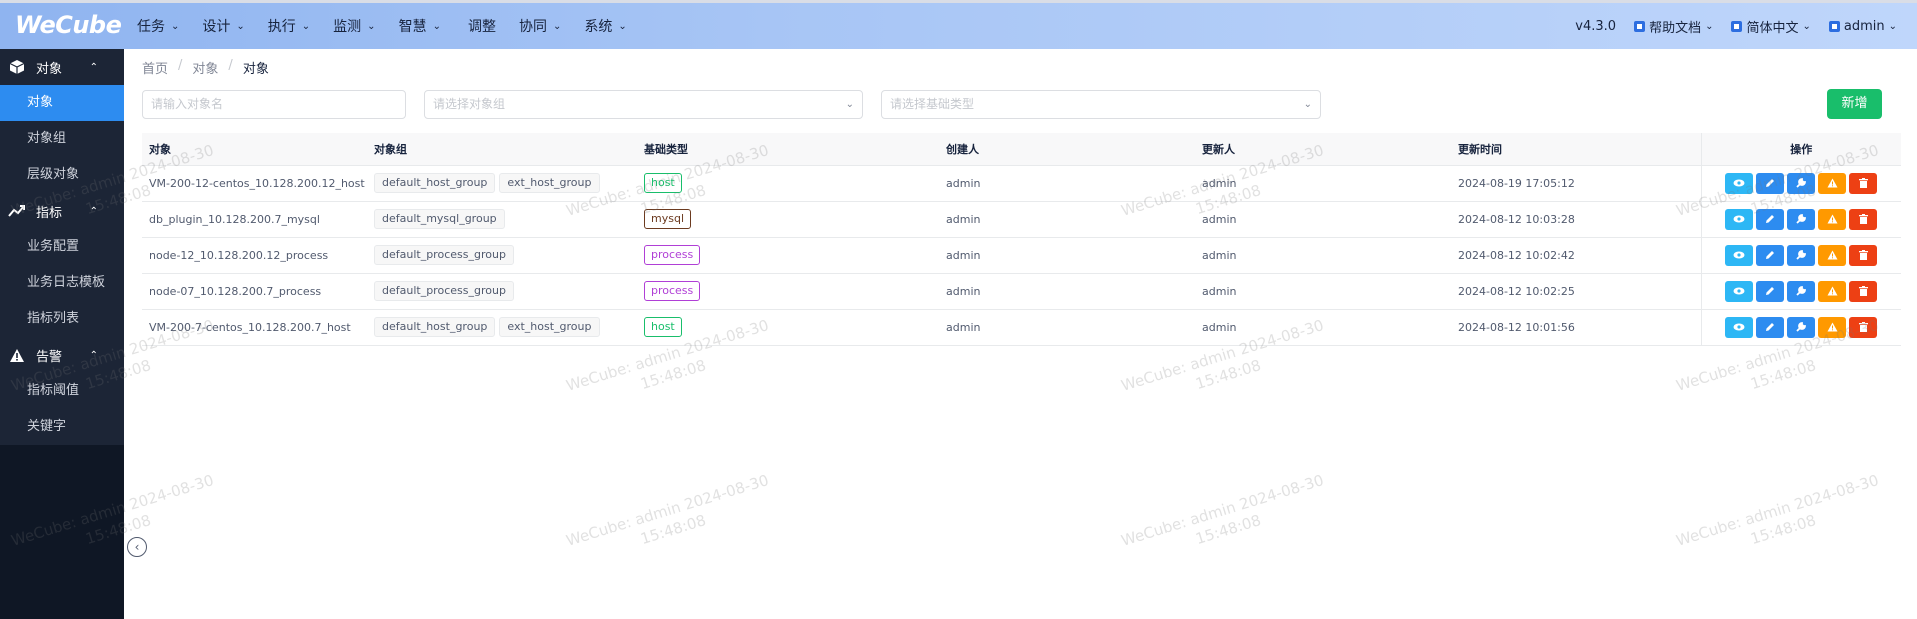  I want to click on sidebar-group-1: 指标 ⌃, so click(62, 211).